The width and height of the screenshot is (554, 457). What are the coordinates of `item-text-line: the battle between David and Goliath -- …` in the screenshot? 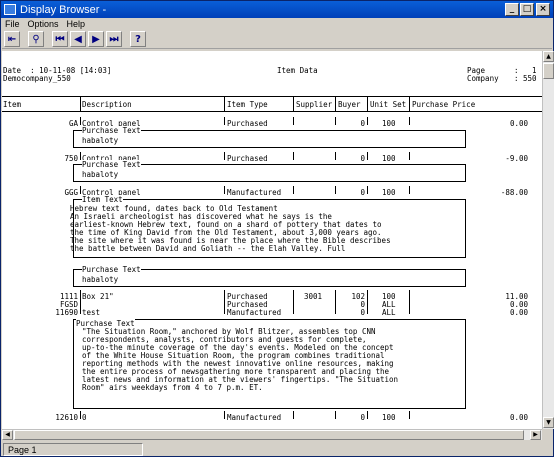 It's located at (208, 248).